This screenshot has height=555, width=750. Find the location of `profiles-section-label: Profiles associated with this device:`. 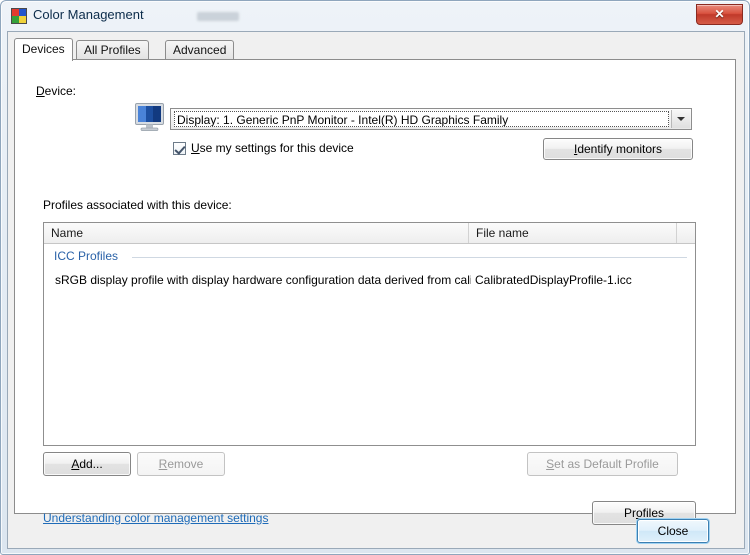

profiles-section-label: Profiles associated with this device: is located at coordinates (137, 205).